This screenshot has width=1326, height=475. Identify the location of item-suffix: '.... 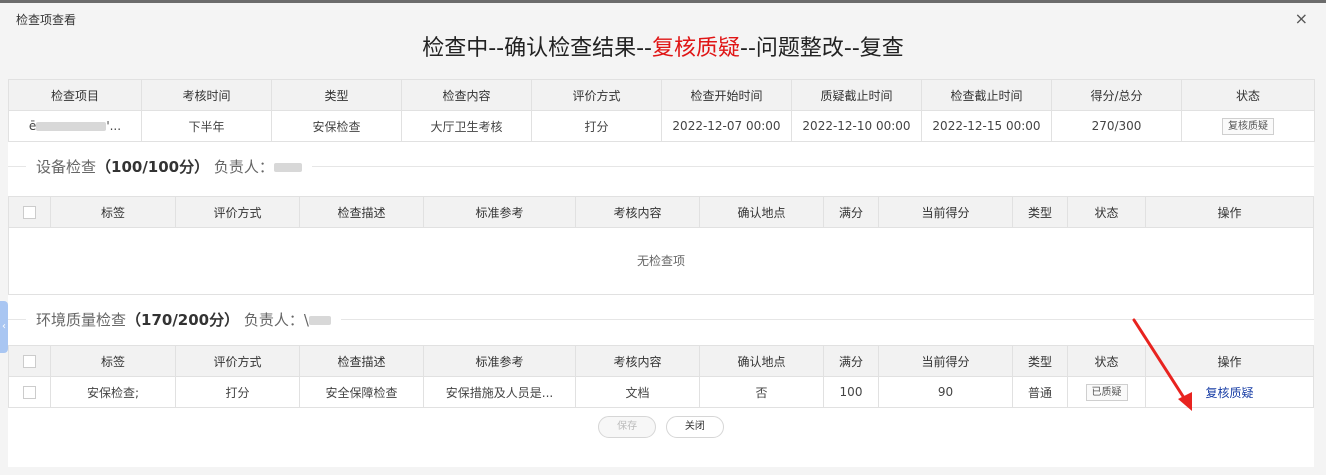
(114, 126).